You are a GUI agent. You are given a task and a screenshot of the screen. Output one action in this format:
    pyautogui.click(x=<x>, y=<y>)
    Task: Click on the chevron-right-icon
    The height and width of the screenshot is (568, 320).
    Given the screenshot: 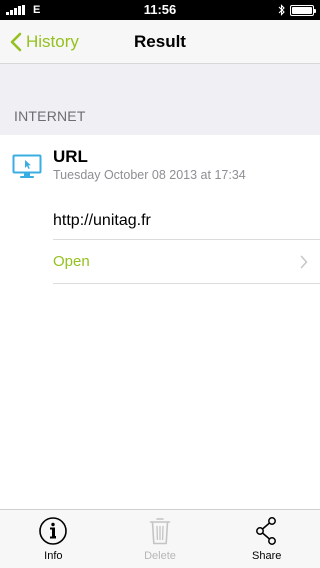 What is the action you would take?
    pyautogui.click(x=304, y=262)
    